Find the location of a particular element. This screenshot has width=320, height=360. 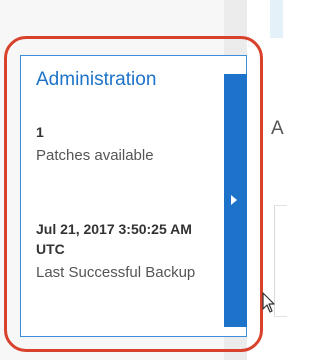

card-expand-button is located at coordinates (235, 200).